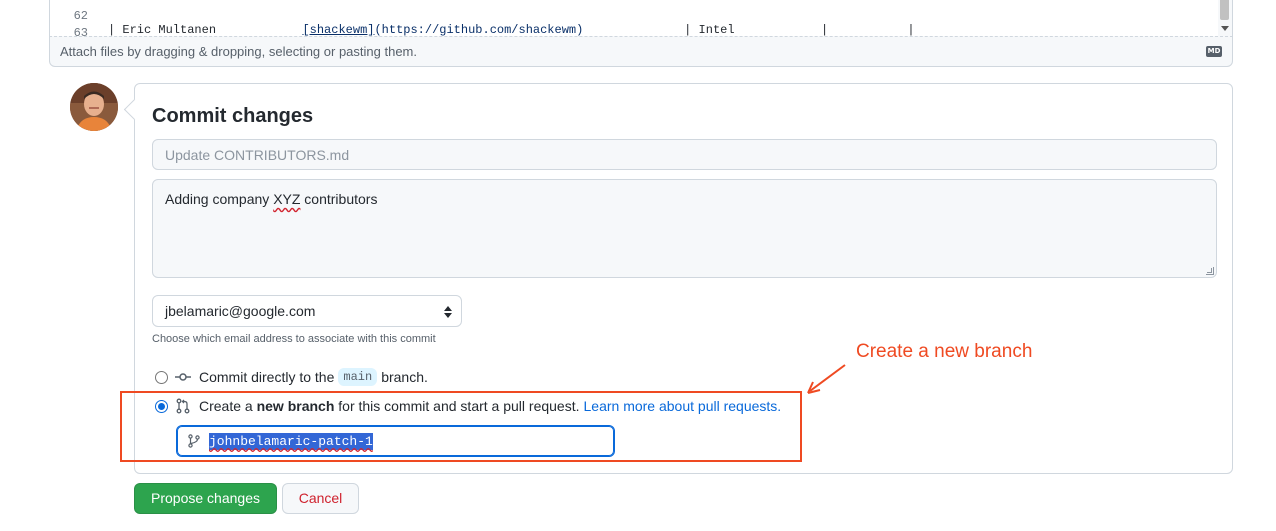 The image size is (1276, 531). Describe the element at coordinates (1214, 51) in the screenshot. I see `markdown-icon: MD` at that location.